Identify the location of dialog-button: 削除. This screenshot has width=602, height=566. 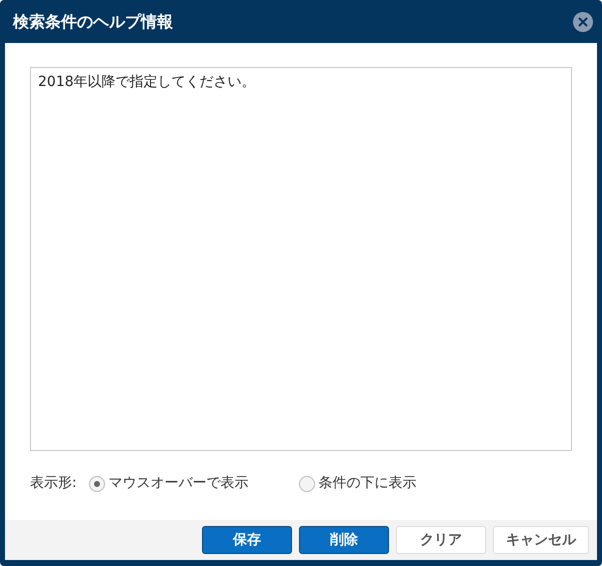
(344, 540).